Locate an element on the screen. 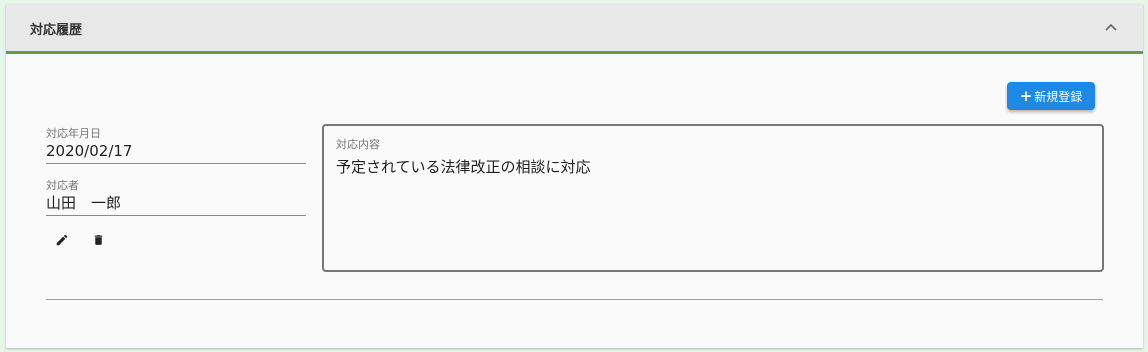  trash-icon is located at coordinates (98, 240).